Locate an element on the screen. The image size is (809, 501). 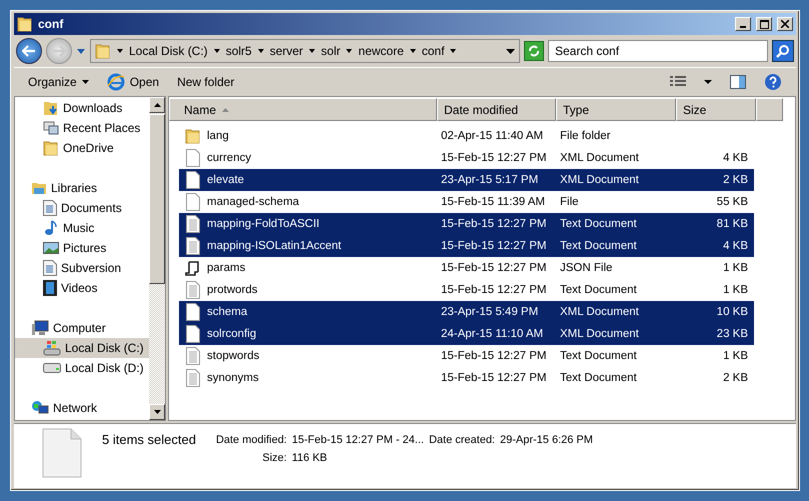
column-header: Size is located at coordinates (716, 109).